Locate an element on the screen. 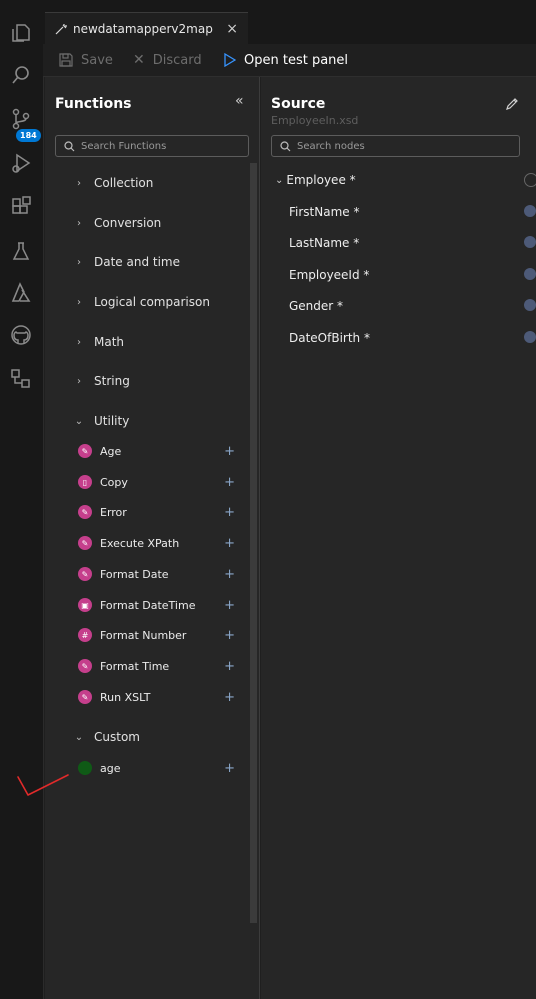 Image resolution: width=536 pixels, height=999 pixels. category-string: › String is located at coordinates (101, 381).